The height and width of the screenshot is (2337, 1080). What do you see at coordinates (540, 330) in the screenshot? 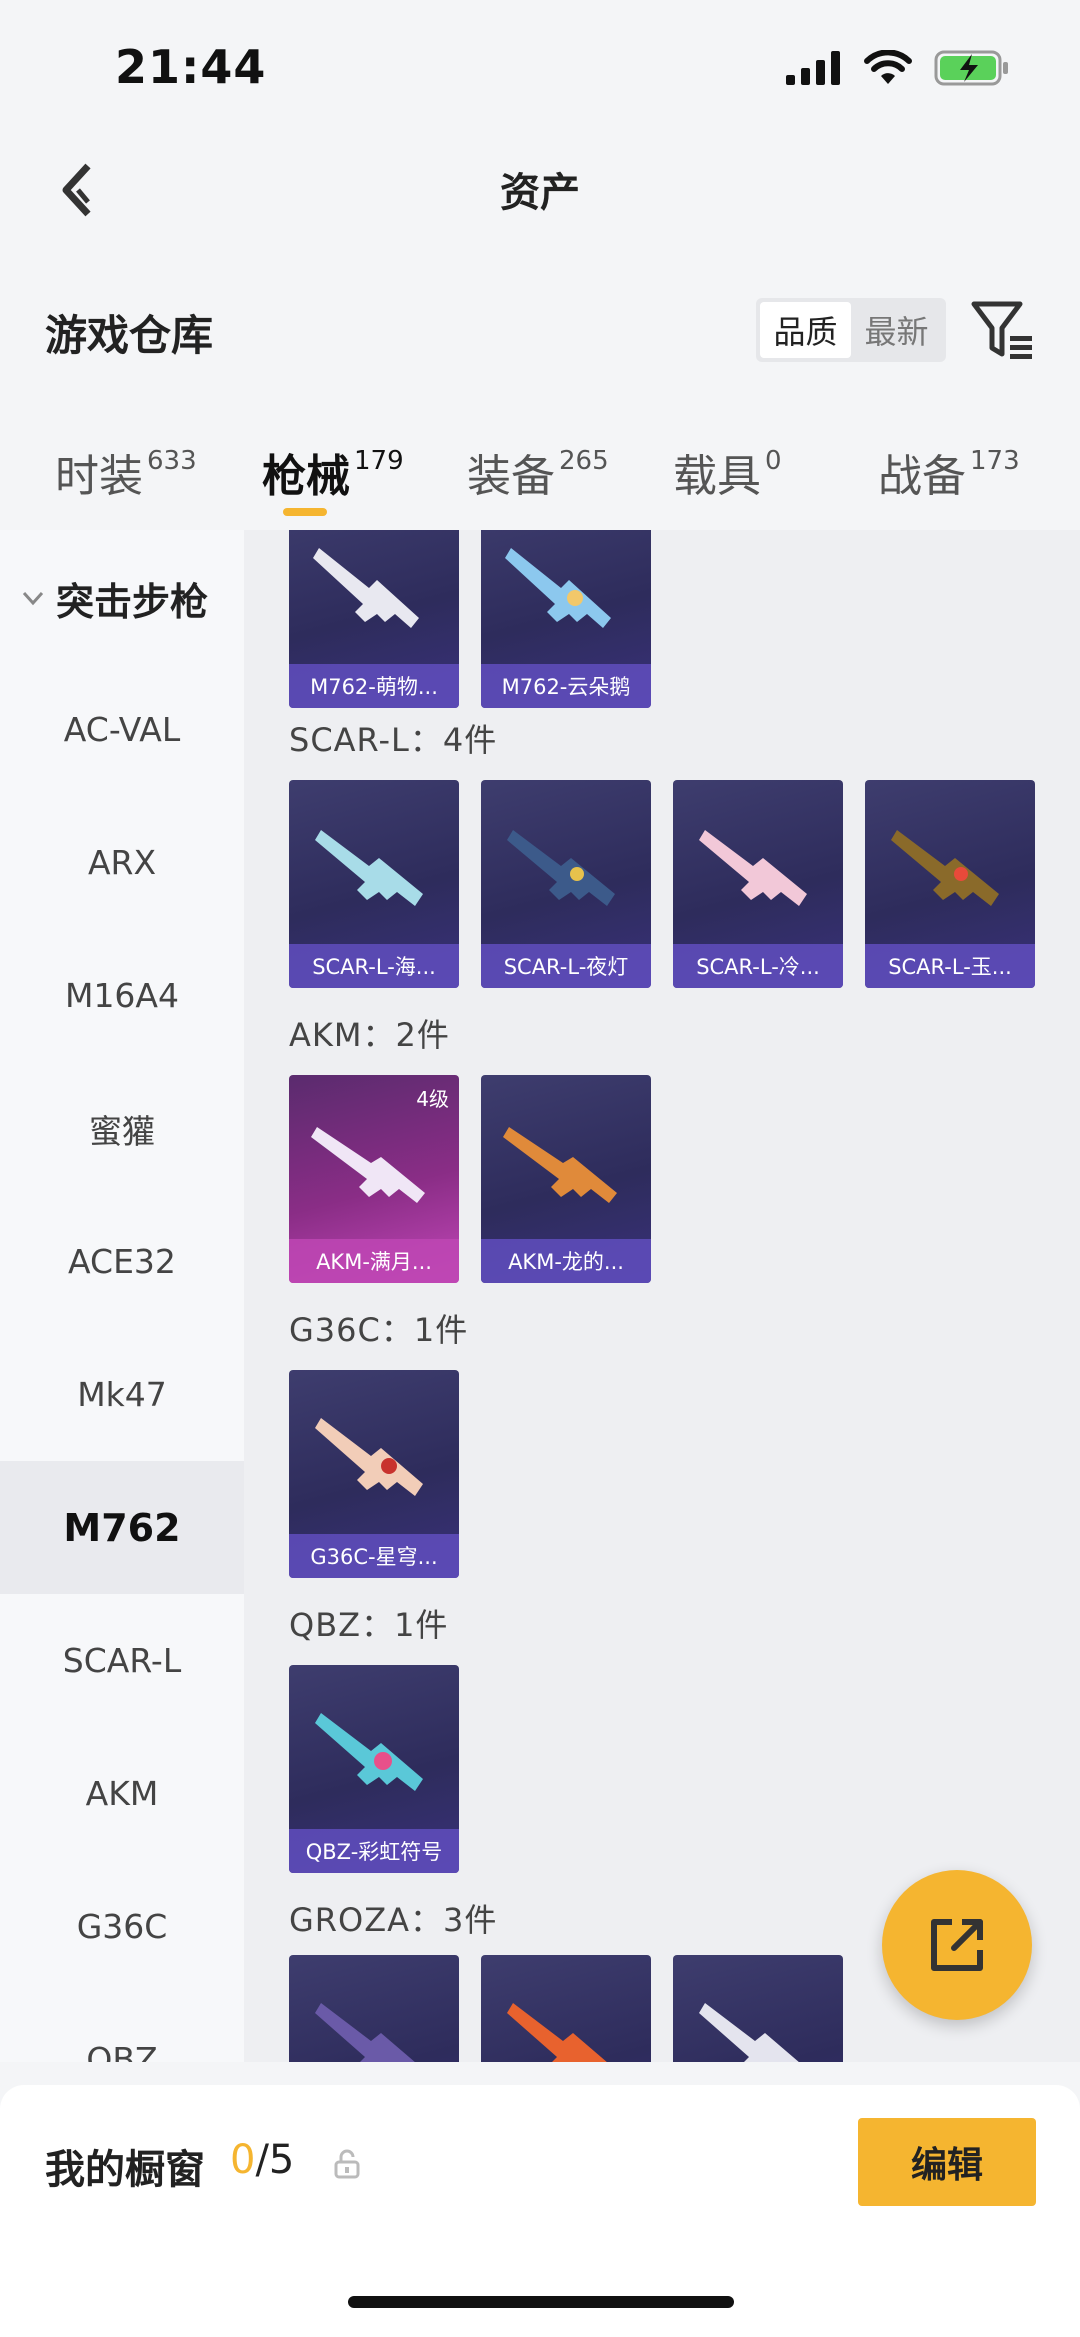
I see `warehouse-header: 游戏仓库 品质 最新` at bounding box center [540, 330].